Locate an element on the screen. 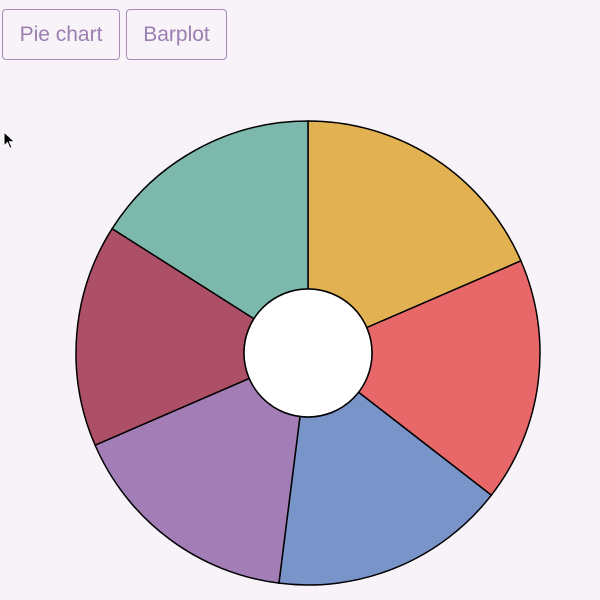  donut-hole is located at coordinates (308, 353).